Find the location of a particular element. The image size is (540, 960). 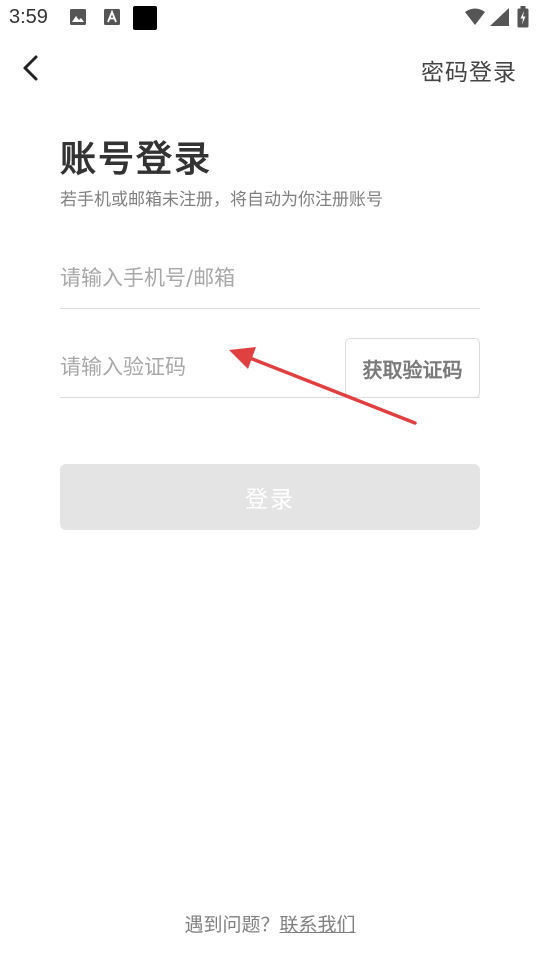

page-subtitle: 若手机或邮箱未注册，将自动为你注册账号 is located at coordinates (221, 200).